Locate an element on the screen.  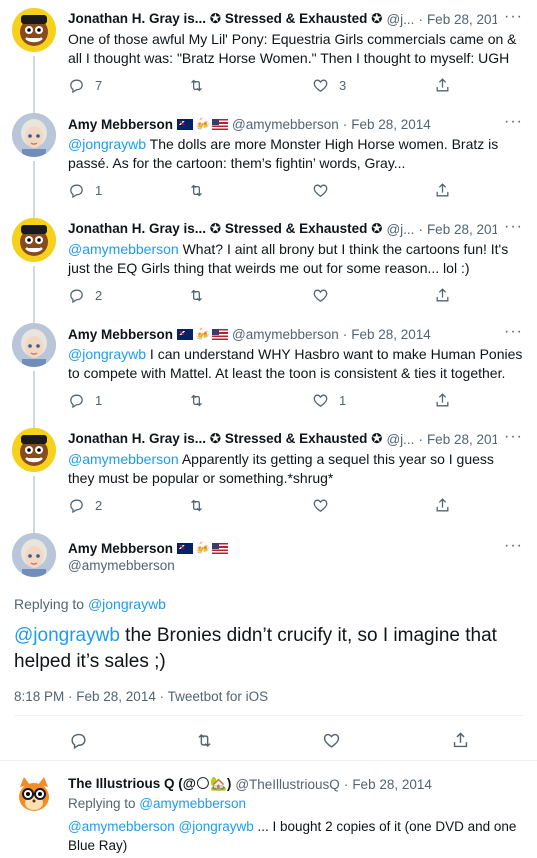
retweet-icon is located at coordinates (196, 85).